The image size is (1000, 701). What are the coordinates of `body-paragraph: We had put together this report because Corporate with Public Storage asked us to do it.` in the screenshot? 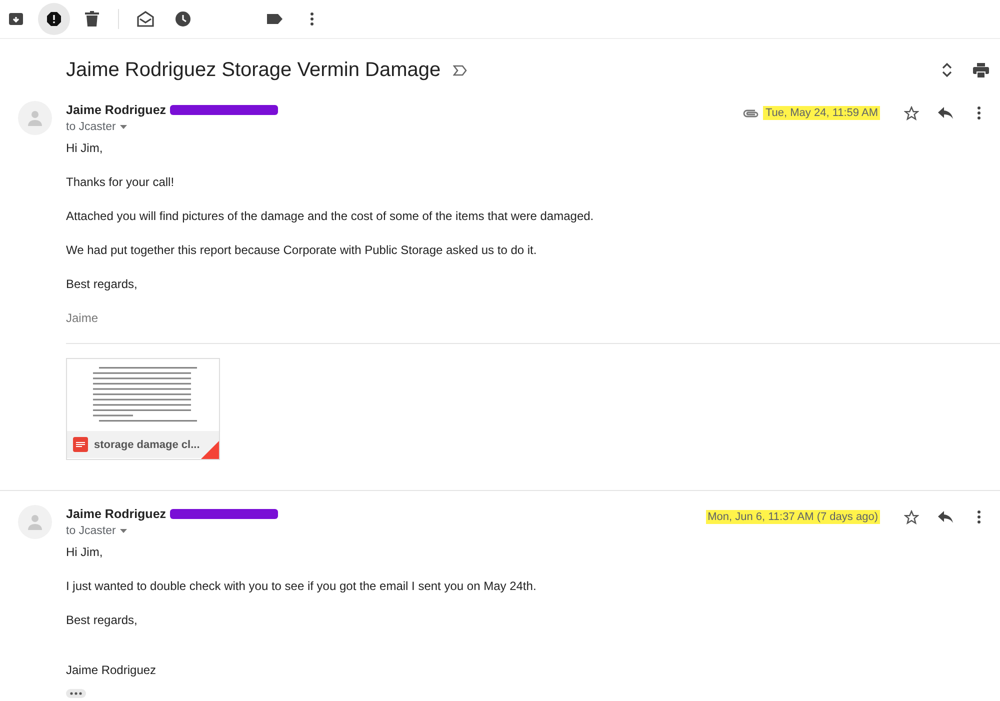 It's located at (301, 250).